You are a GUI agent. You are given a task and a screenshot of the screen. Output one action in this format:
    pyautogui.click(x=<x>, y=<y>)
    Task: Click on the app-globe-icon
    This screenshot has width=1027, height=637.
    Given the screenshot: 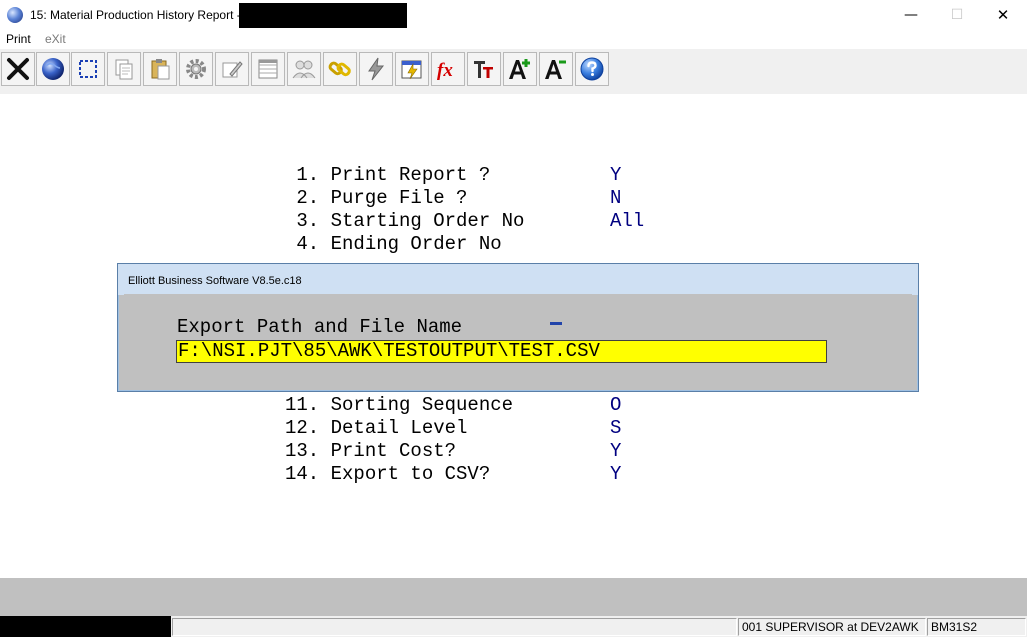 What is the action you would take?
    pyautogui.click(x=15, y=15)
    